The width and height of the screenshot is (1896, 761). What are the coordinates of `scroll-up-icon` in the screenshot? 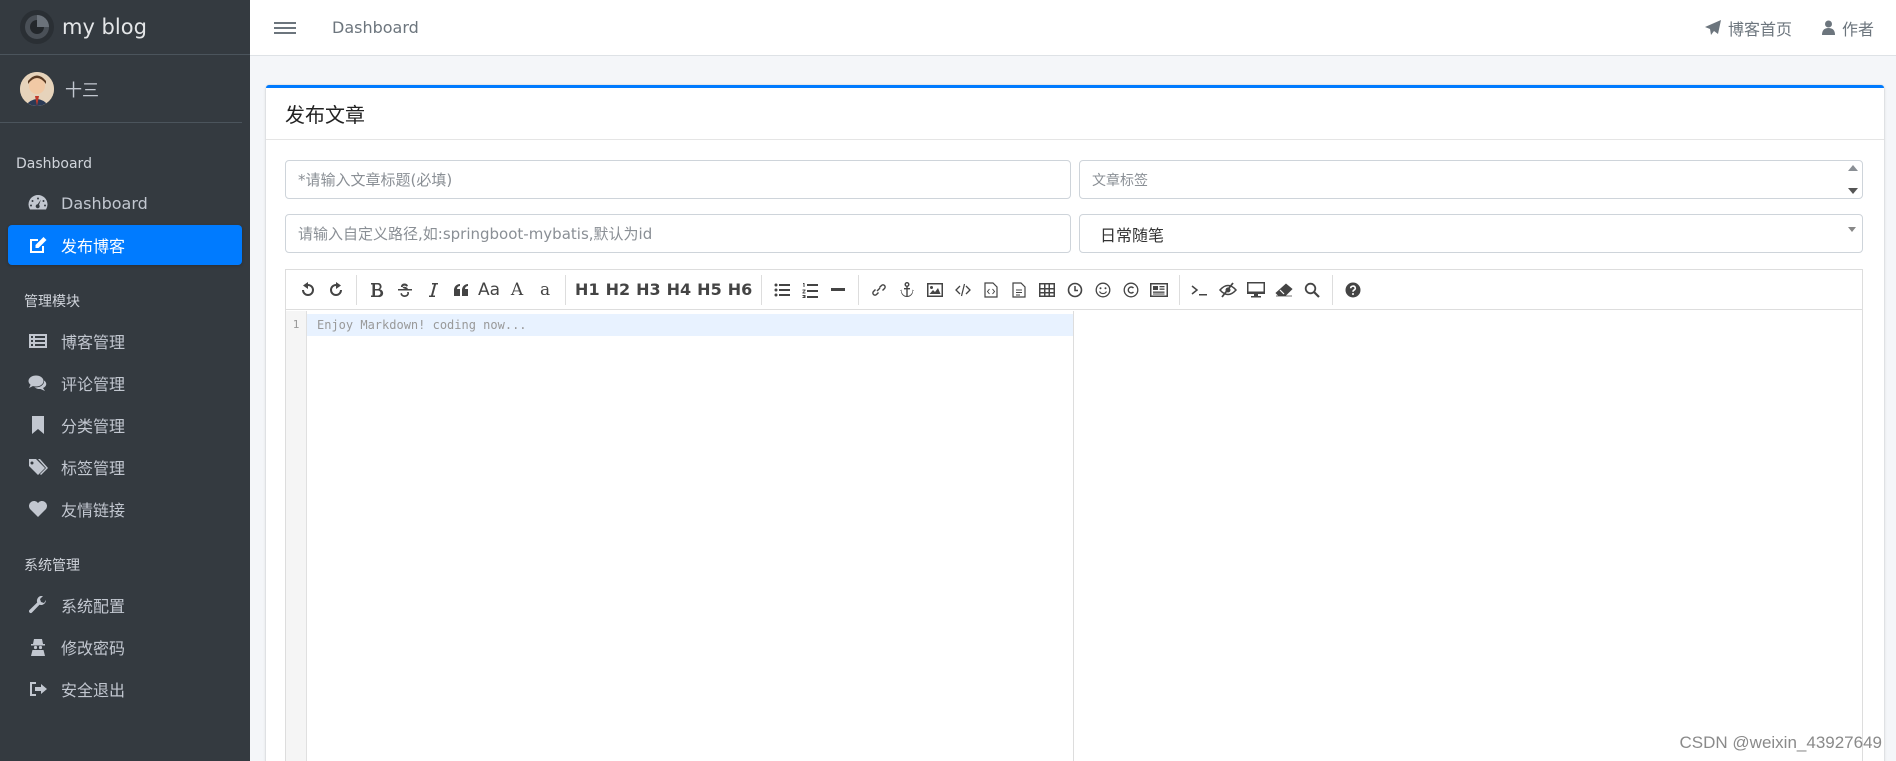 It's located at (1853, 168).